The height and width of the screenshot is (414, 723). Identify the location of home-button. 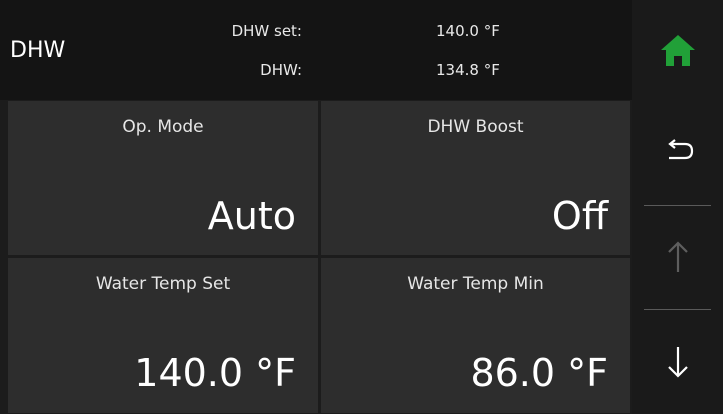
(677, 50).